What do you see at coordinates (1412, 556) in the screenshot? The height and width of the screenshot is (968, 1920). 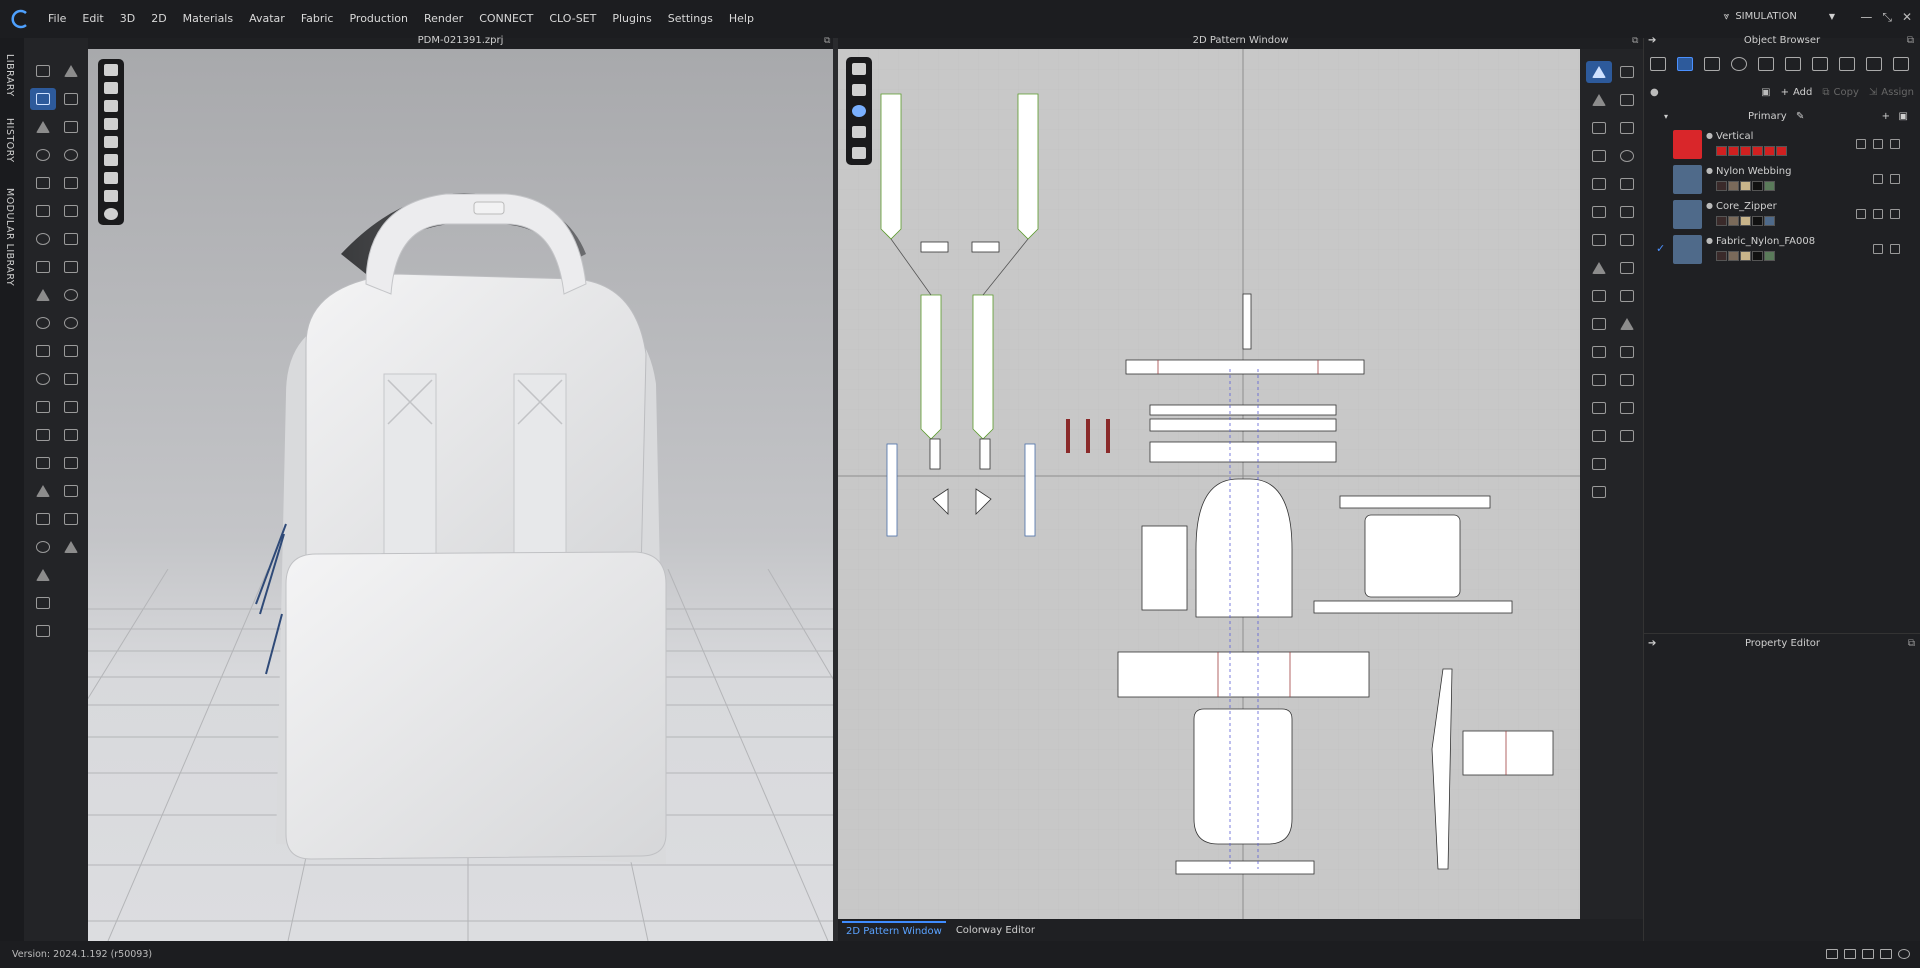 I see `pattern-pocket-front` at bounding box center [1412, 556].